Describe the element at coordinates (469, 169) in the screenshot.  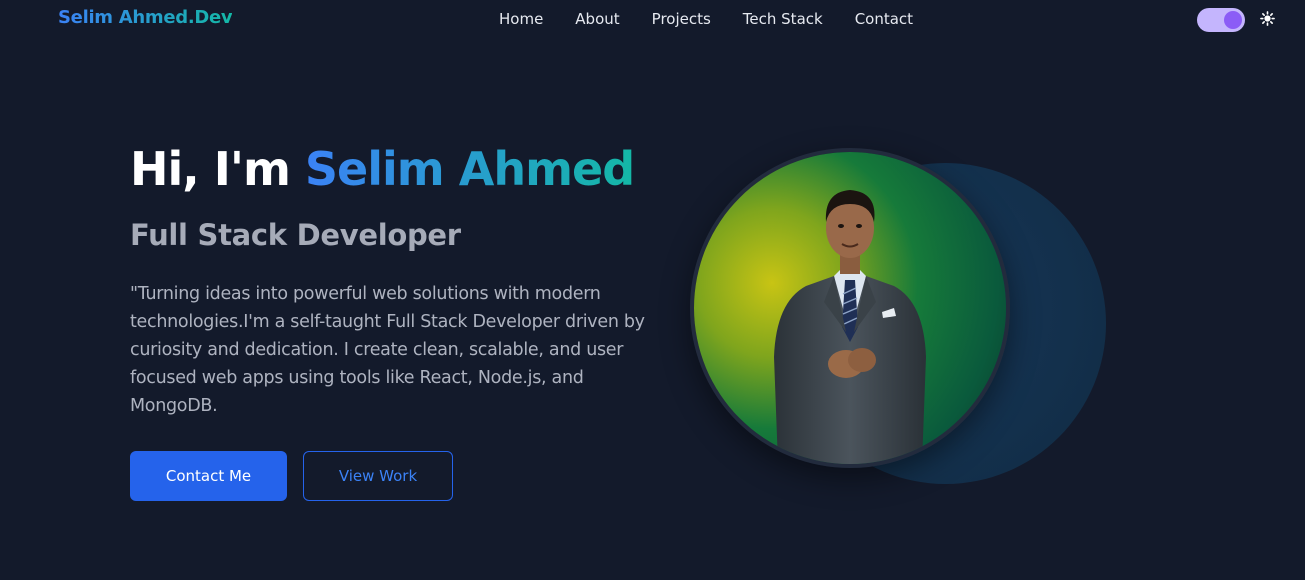
I see `hero-name: Selim Ahmed` at that location.